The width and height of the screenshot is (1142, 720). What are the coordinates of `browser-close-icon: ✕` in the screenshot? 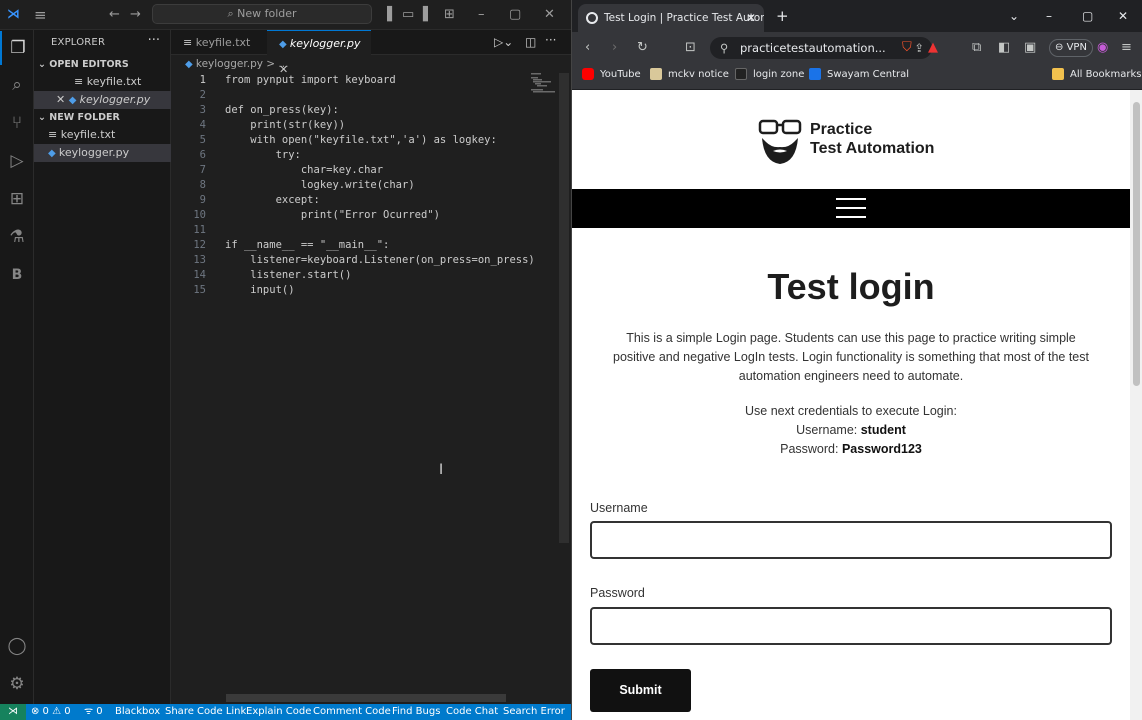 It's located at (1123, 16).